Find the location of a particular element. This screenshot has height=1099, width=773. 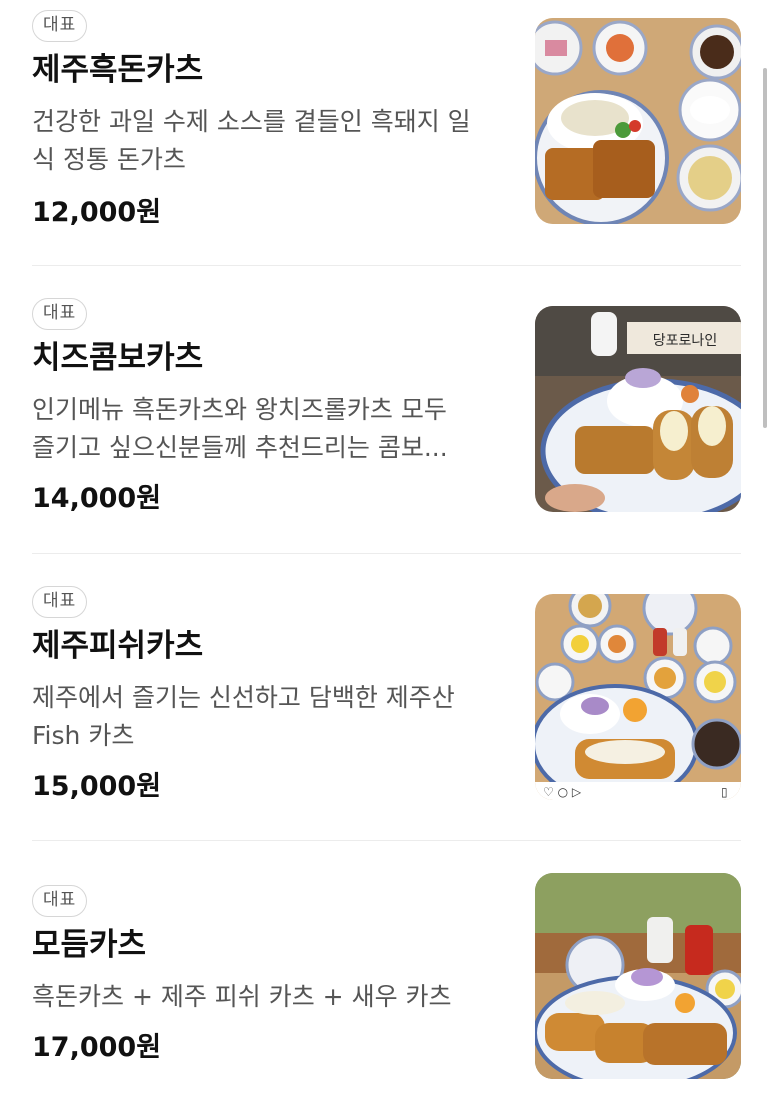

menu-item-price: 15,000원 is located at coordinates (97, 786).